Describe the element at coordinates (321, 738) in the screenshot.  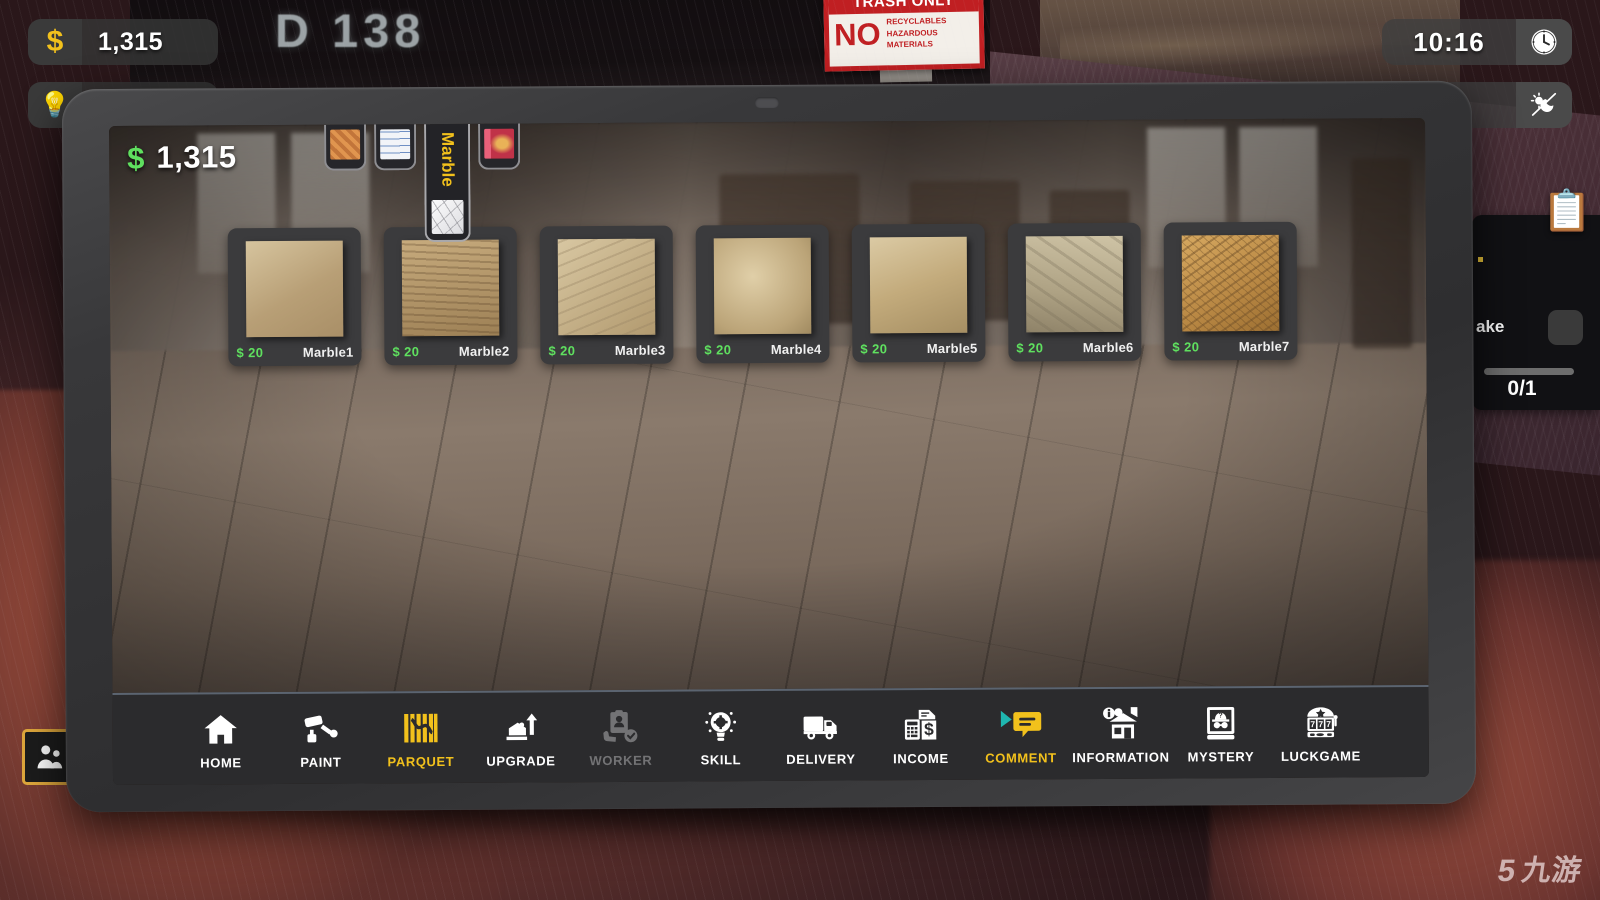
I see `nav-item-paint: PAINT` at that location.